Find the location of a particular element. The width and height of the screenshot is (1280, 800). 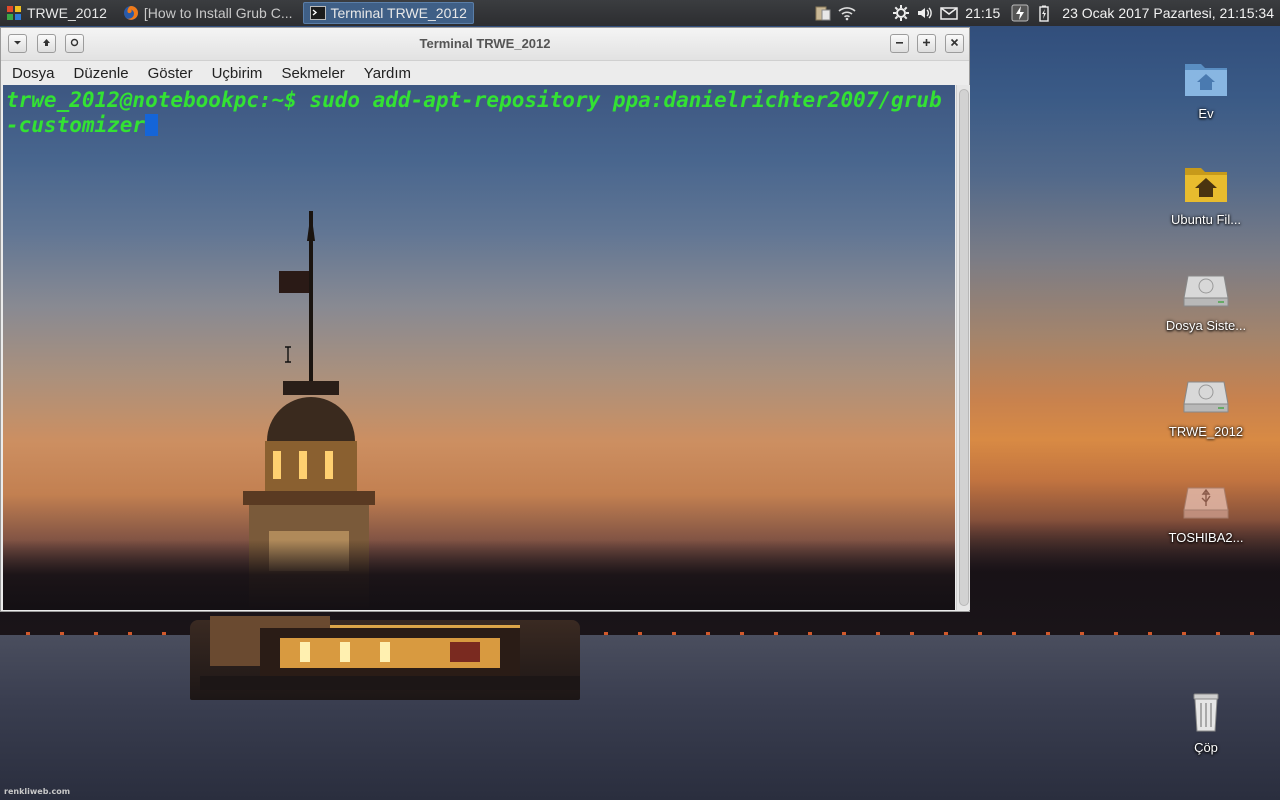

window-titlebar: Terminal TRWE_2012 is located at coordinates (485, 44).